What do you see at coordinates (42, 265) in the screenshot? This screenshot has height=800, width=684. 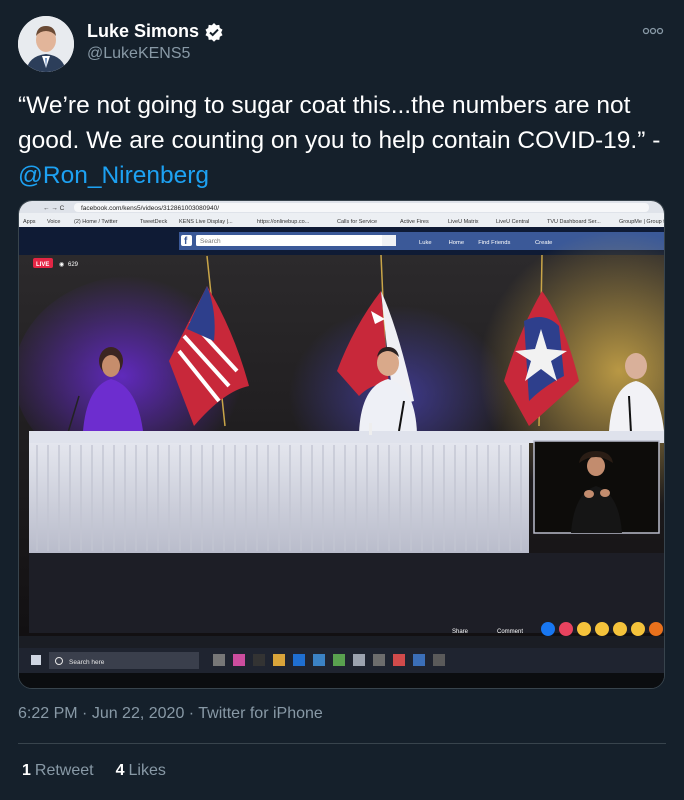 I see `live-badge-label: LIVE` at bounding box center [42, 265].